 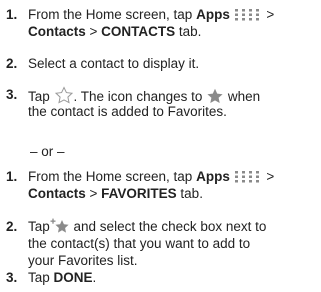 What do you see at coordinates (174, 277) in the screenshot?
I see `step-text: Tap DONE.` at bounding box center [174, 277].